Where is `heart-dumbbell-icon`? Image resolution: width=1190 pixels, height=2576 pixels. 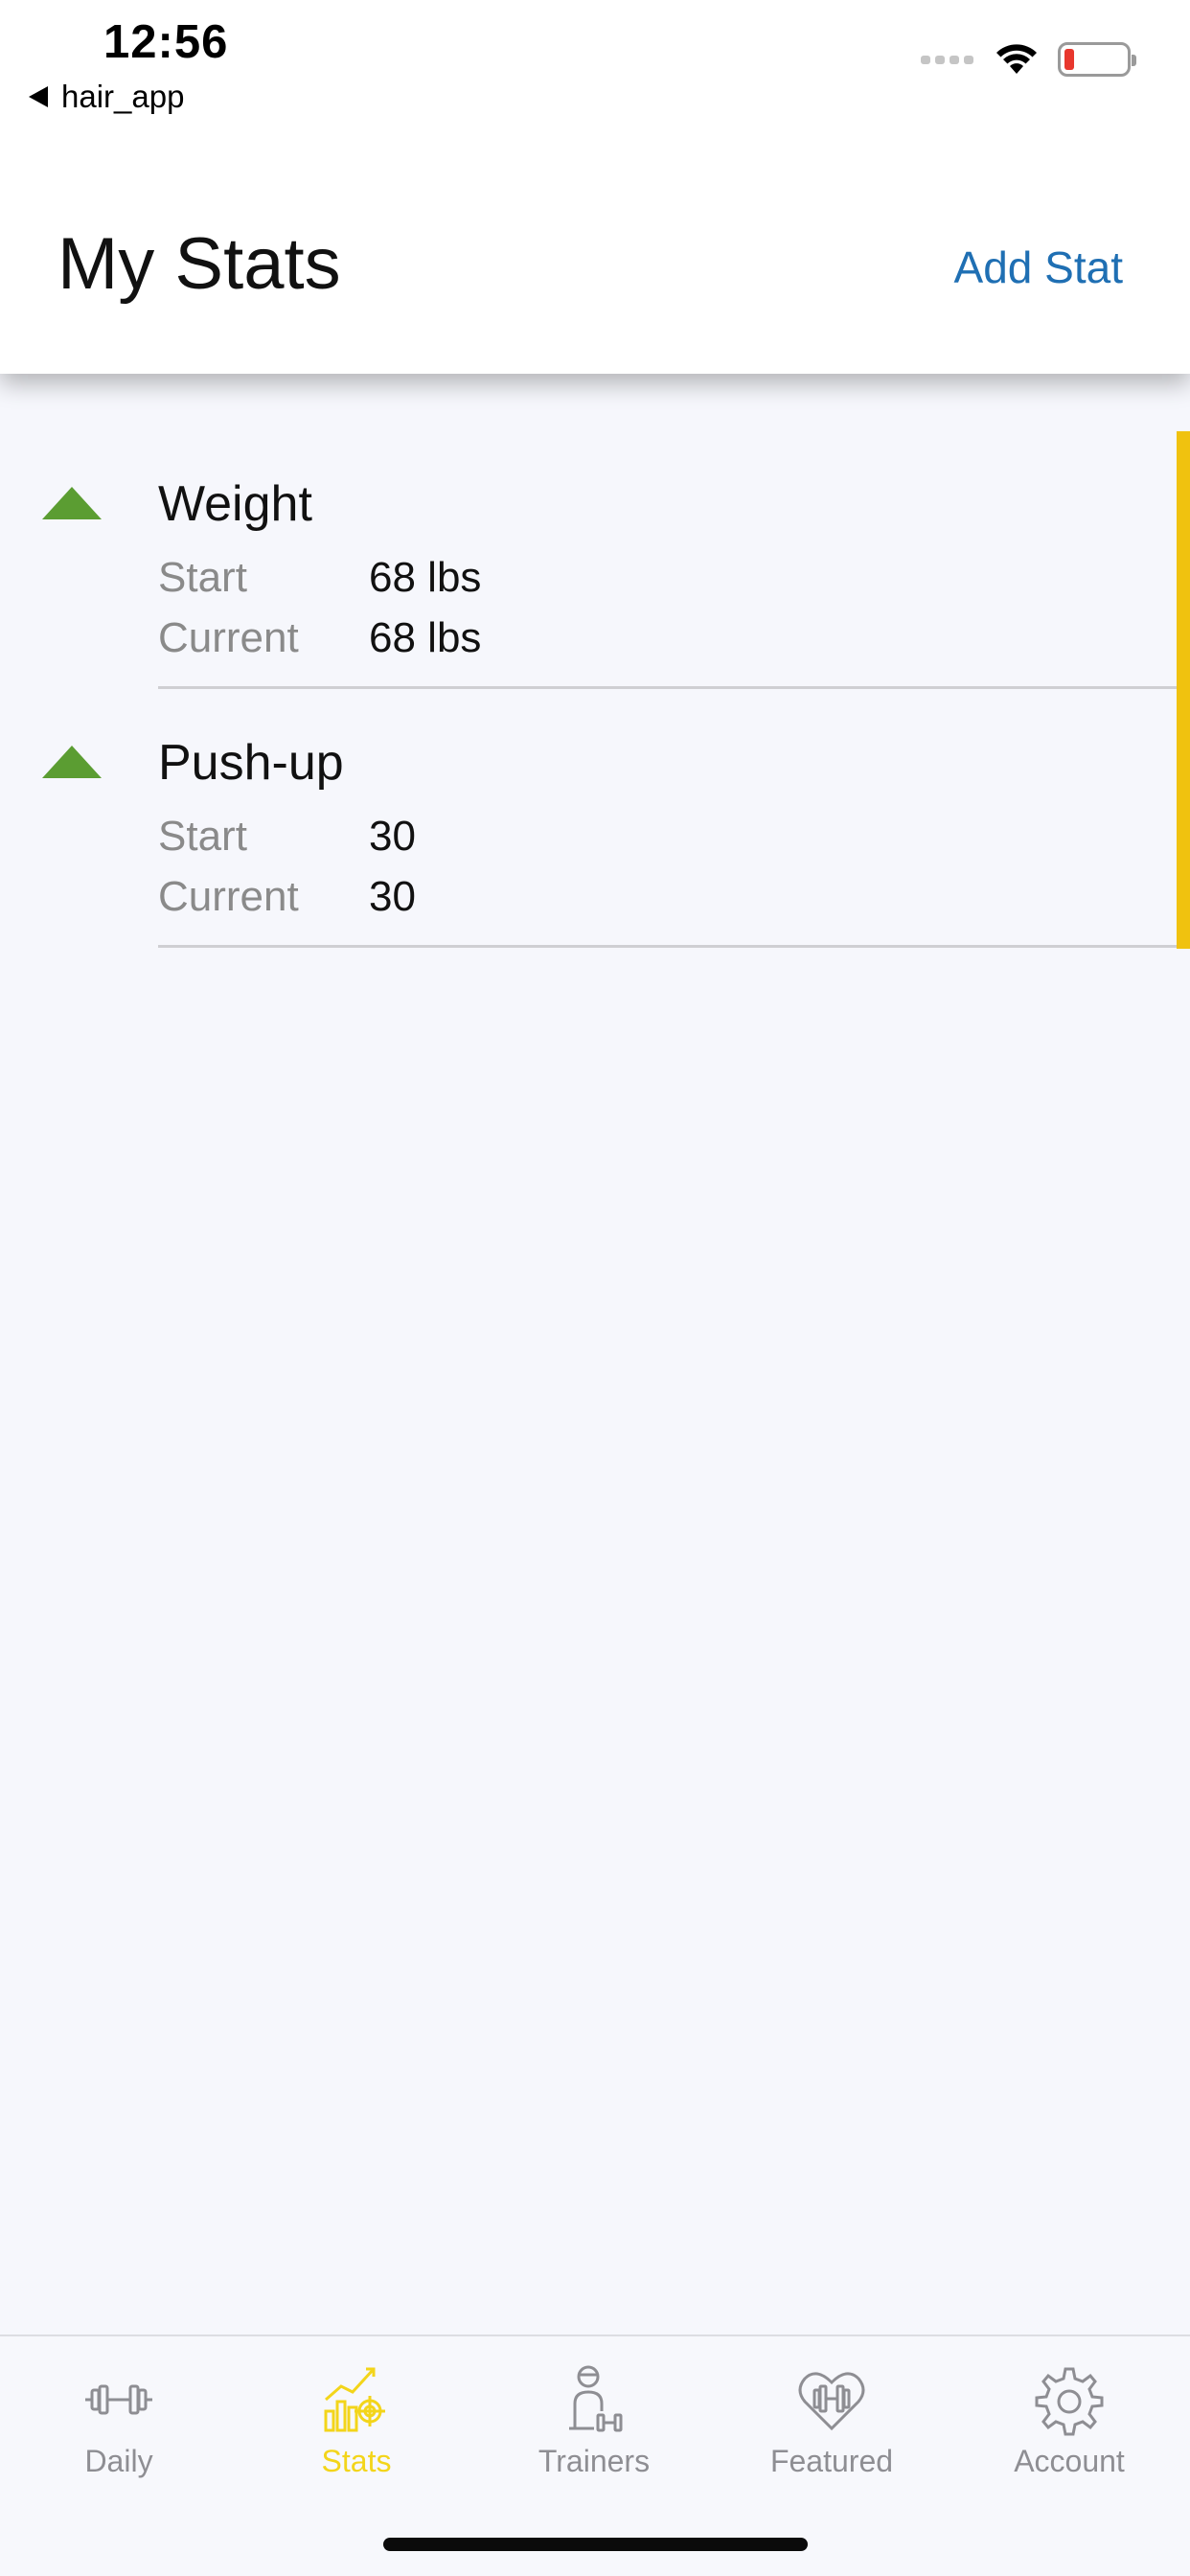
heart-dumbbell-icon is located at coordinates (832, 2401).